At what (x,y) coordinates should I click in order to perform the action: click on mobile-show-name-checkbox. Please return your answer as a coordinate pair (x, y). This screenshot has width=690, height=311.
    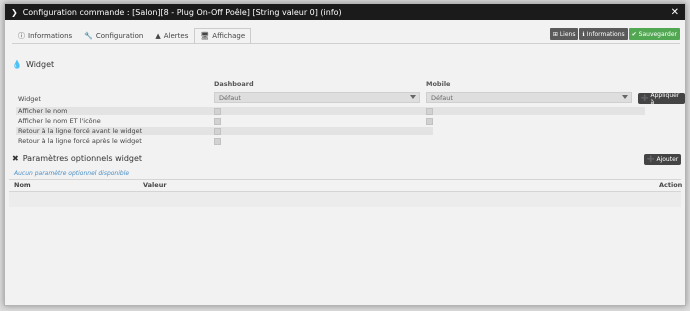
    Looking at the image, I should click on (429, 111).